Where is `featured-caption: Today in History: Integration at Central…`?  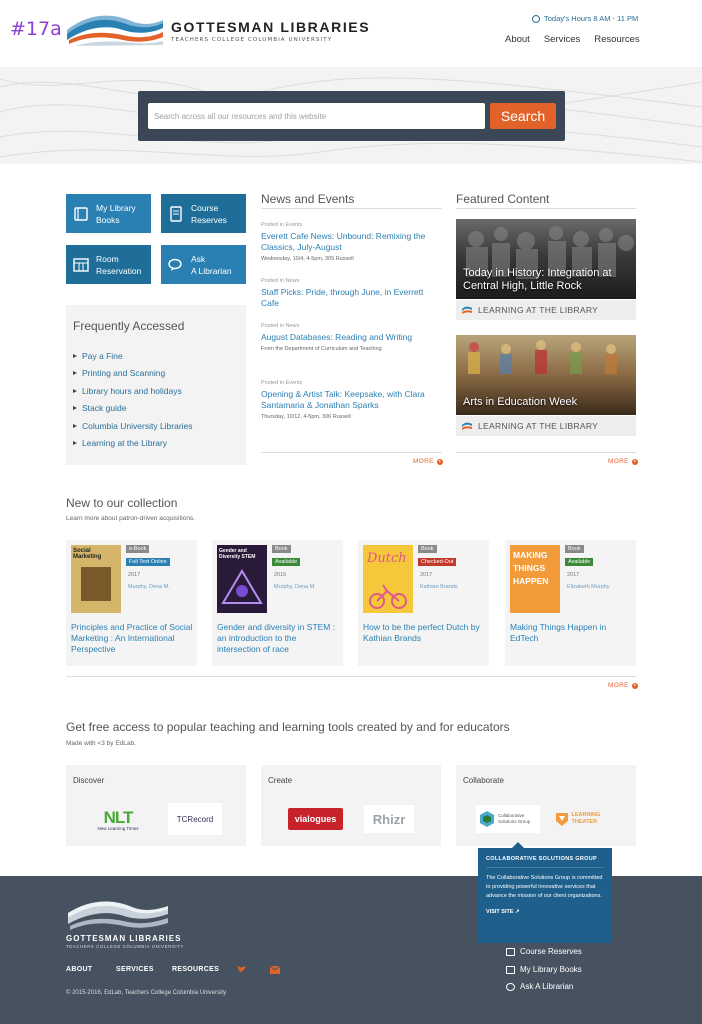
featured-caption: Today in History: Integration at Central… is located at coordinates (537, 279).